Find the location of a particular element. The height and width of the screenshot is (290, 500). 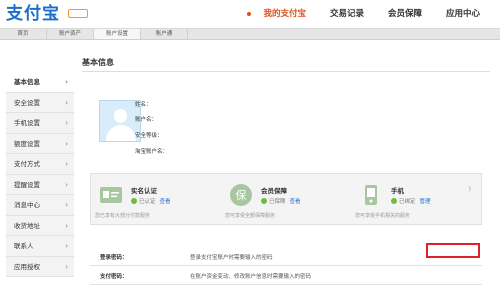

login-password-row: 登录密码： 登录支付宝账户时需要输入的密码 is located at coordinates (286, 257).